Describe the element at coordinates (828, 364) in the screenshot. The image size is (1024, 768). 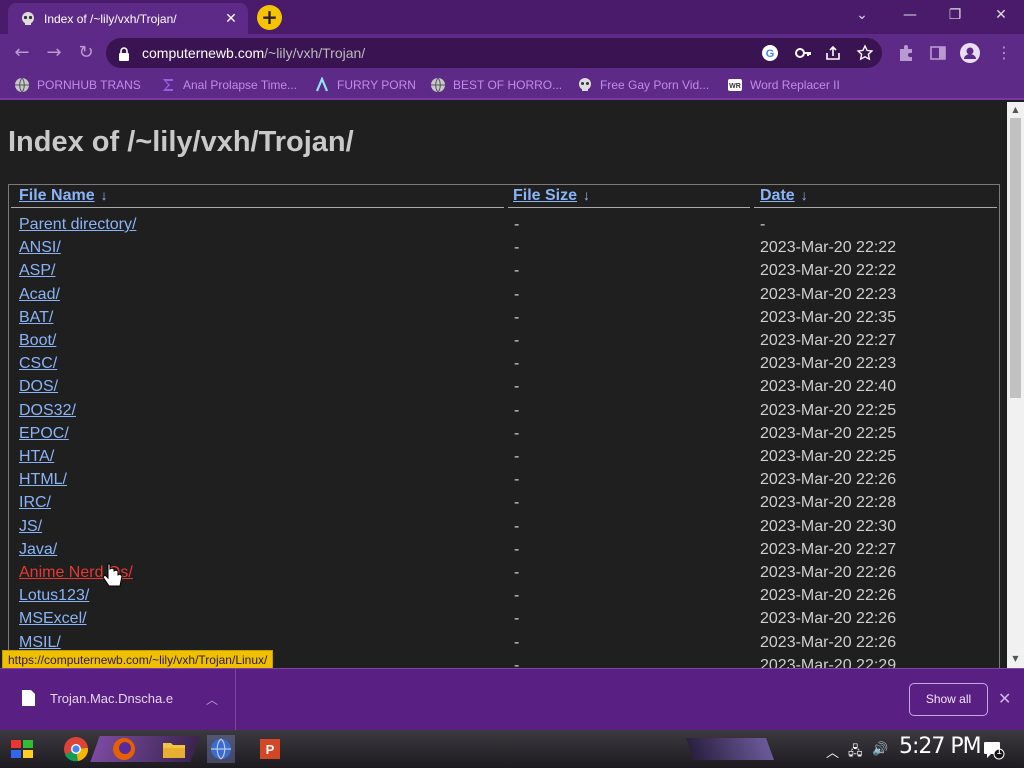
I see `date-cell: 2023-Mar-20 22:23` at that location.